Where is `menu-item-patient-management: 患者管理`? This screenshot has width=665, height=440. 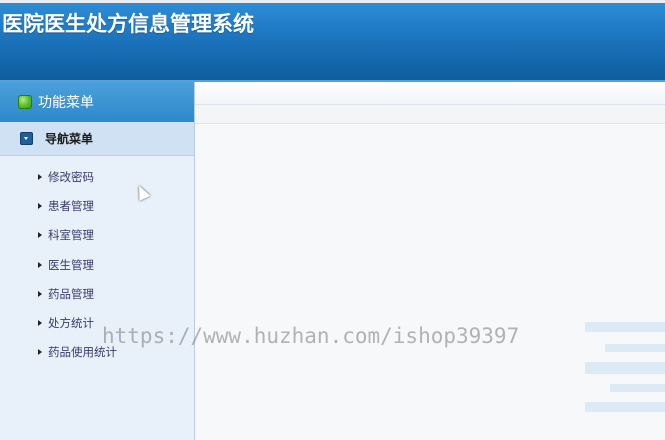 menu-item-patient-management: 患者管理 is located at coordinates (97, 205).